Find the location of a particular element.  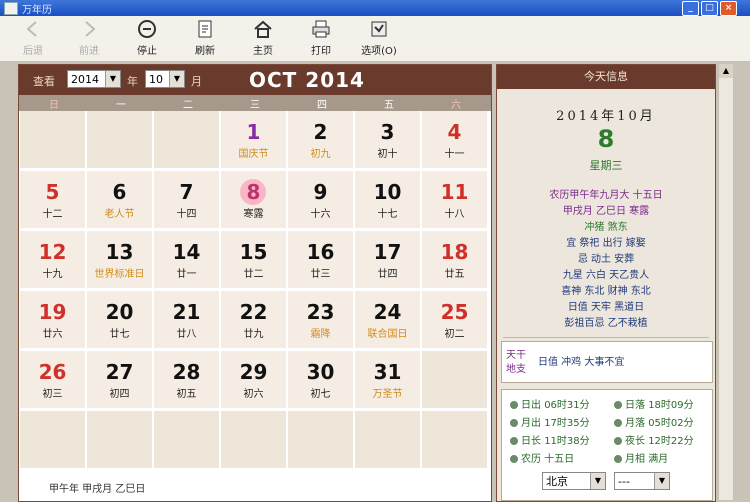

sun-moon-key: 日出 is located at coordinates (531, 405).